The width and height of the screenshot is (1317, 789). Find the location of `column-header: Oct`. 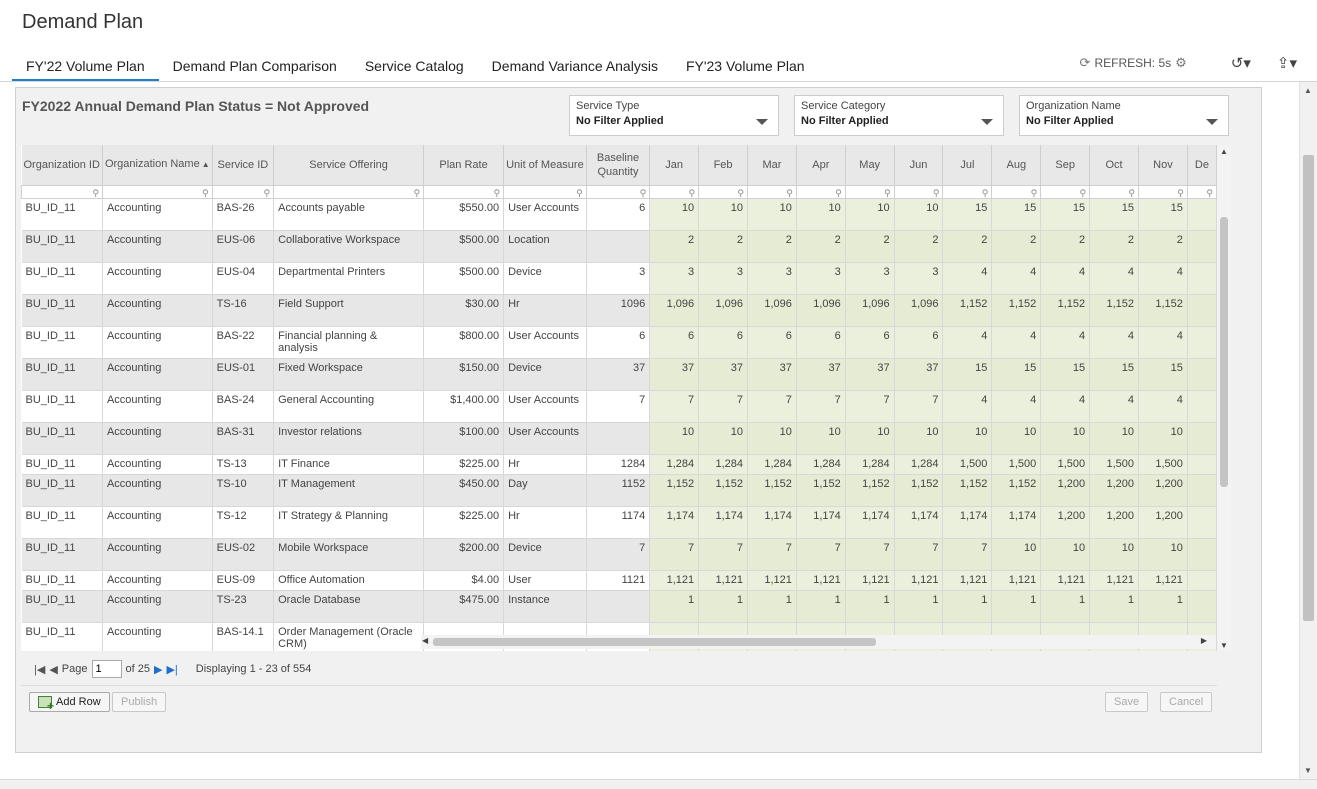

column-header: Oct is located at coordinates (1114, 165).